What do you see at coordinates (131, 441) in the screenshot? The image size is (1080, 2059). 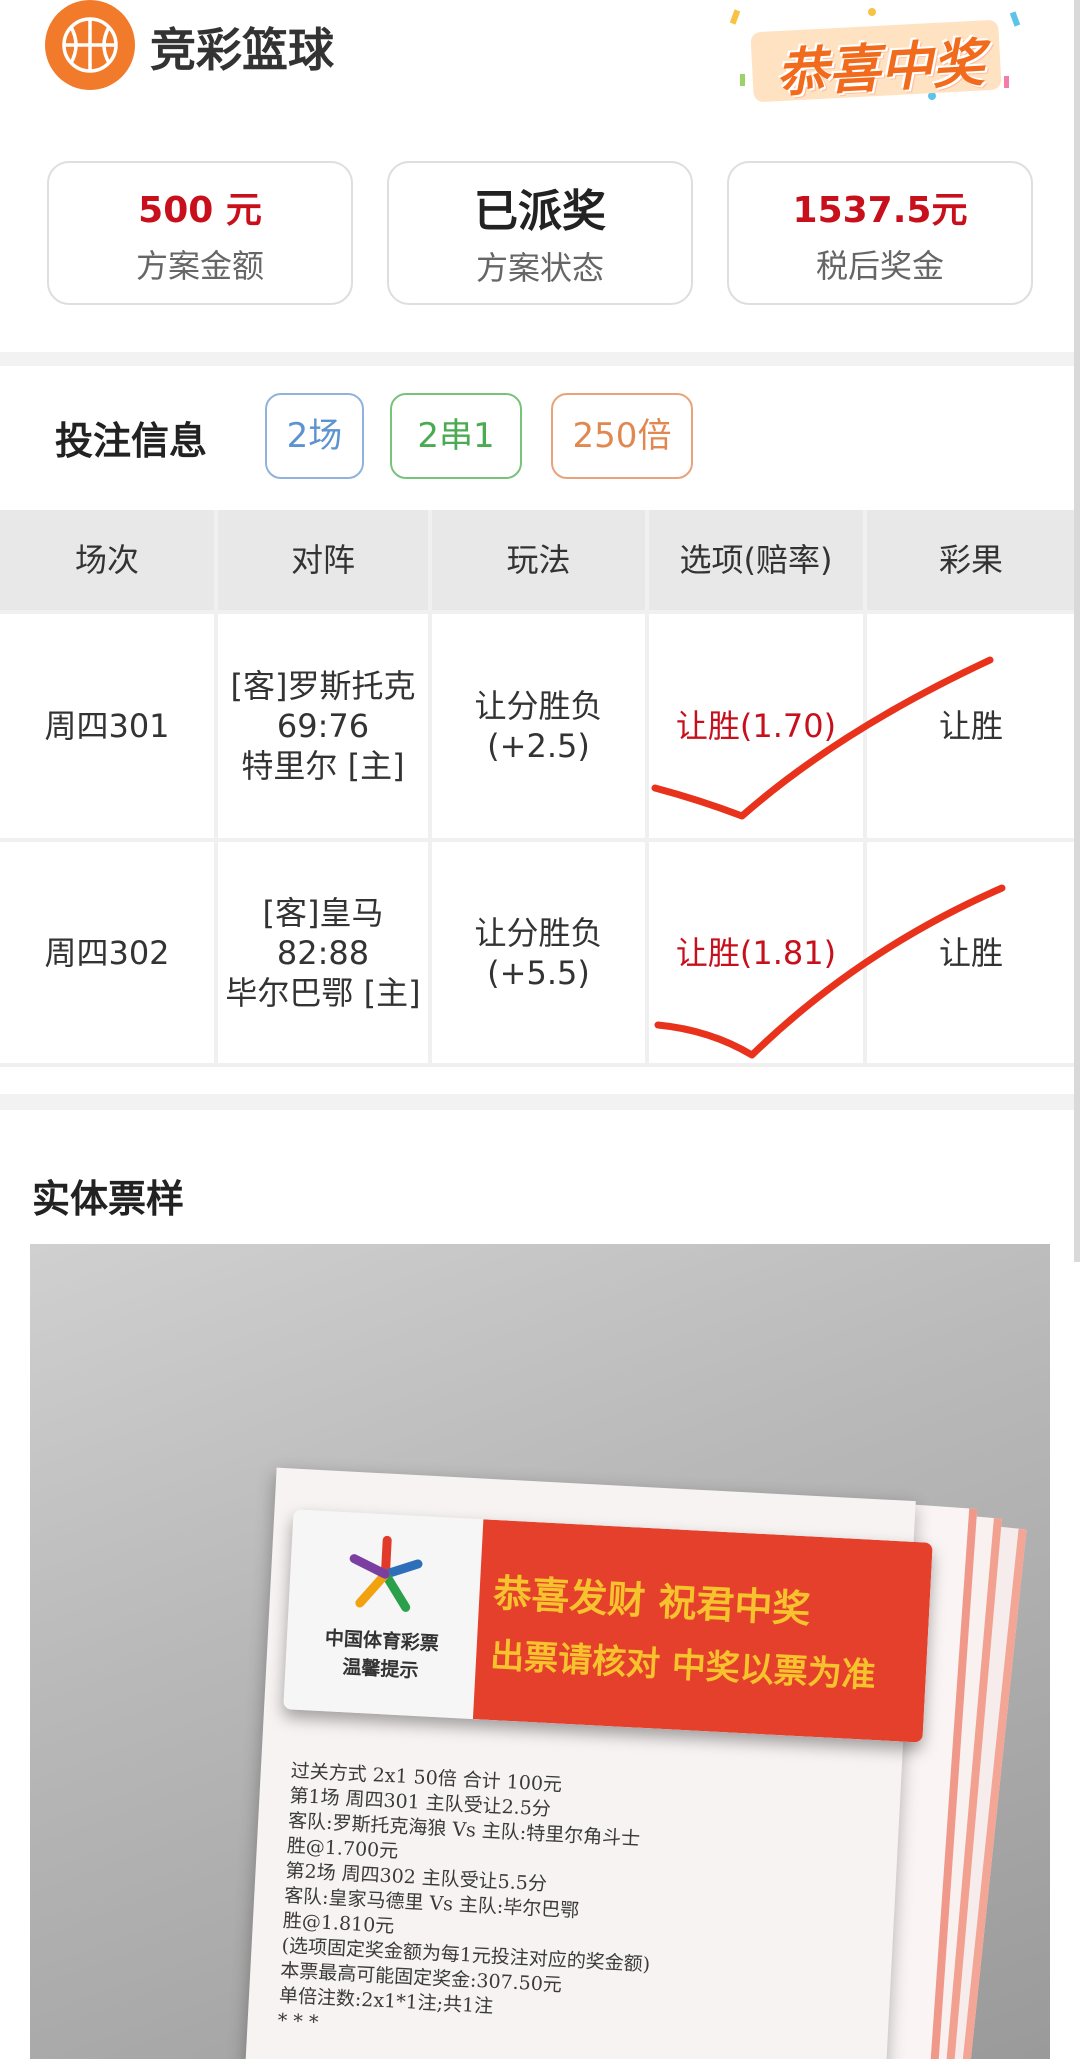 I see `bet-info-title: 投注信息` at bounding box center [131, 441].